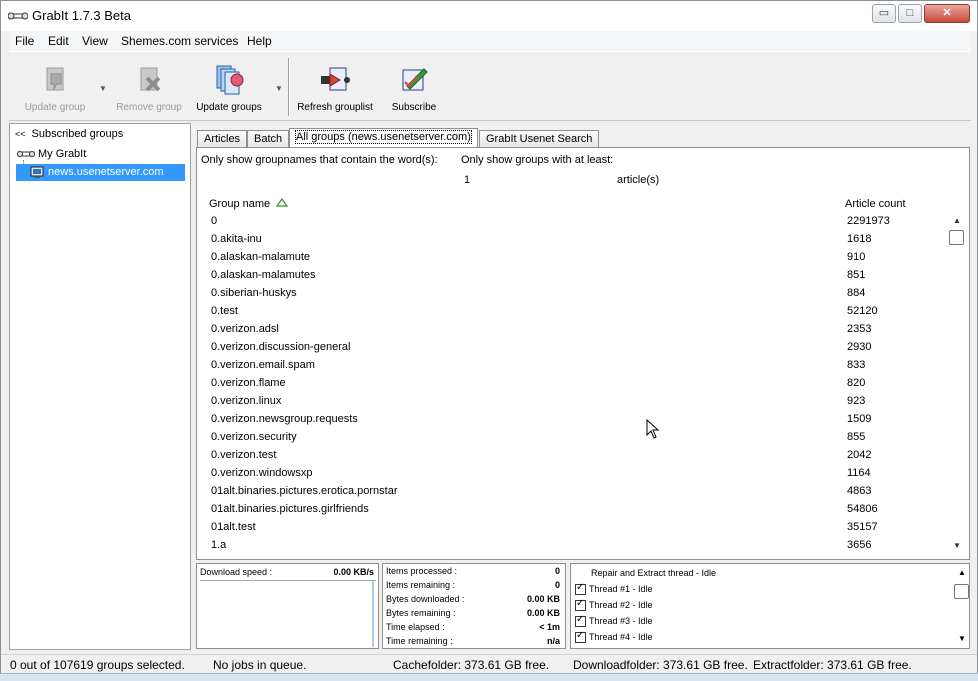 This screenshot has height=681, width=978. What do you see at coordinates (572, 455) in the screenshot?
I see `table-row: 0.verizon.test 2042` at bounding box center [572, 455].